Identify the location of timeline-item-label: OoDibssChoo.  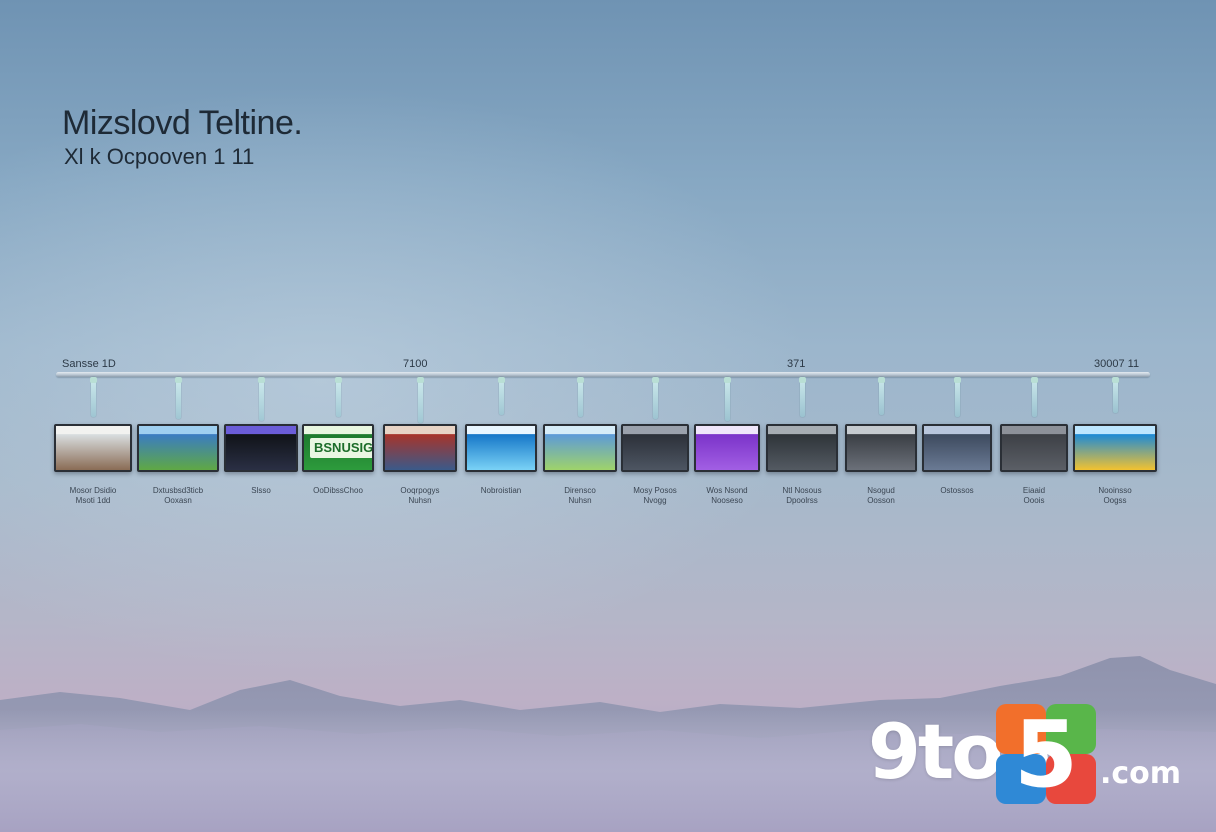
(338, 490).